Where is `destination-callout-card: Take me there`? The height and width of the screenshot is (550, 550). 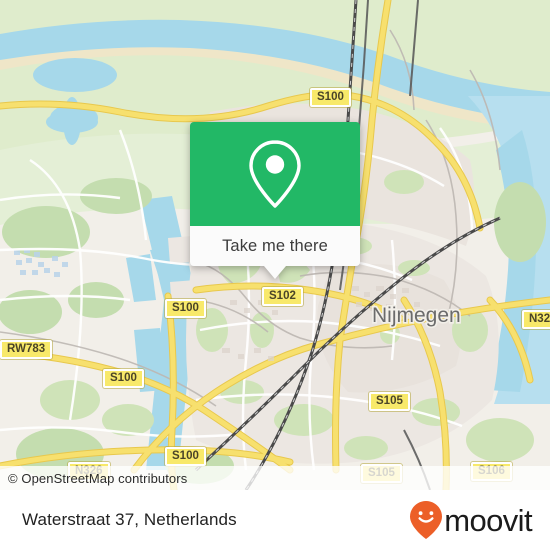
destination-callout-card: Take me there is located at coordinates (275, 200).